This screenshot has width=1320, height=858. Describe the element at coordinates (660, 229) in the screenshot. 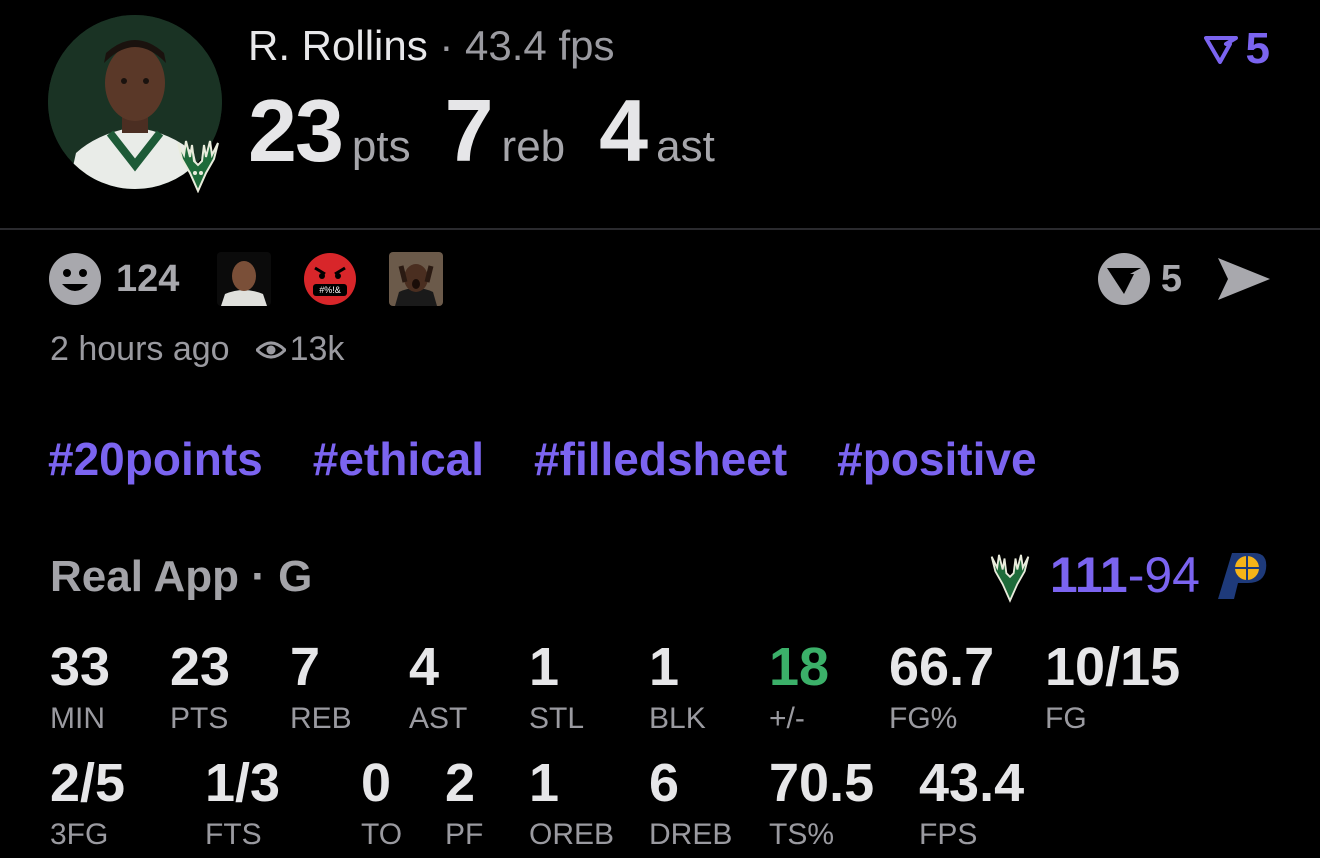

I see `header-divider` at that location.